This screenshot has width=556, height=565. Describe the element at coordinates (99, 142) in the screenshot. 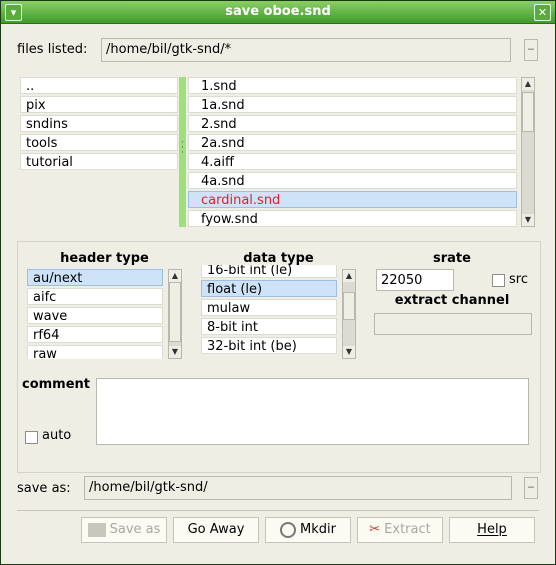

I see `directory-item: tools` at that location.